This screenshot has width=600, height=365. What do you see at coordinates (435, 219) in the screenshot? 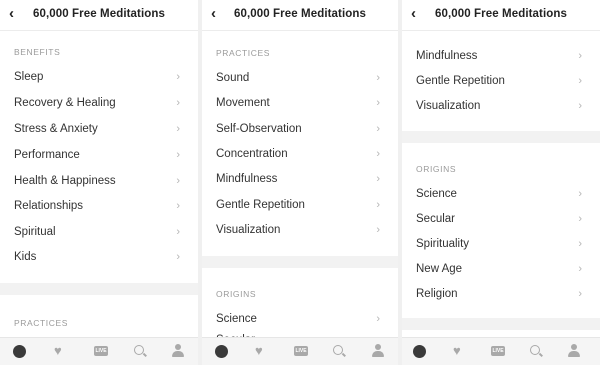
I see `list-item-label: Secular` at bounding box center [435, 219].